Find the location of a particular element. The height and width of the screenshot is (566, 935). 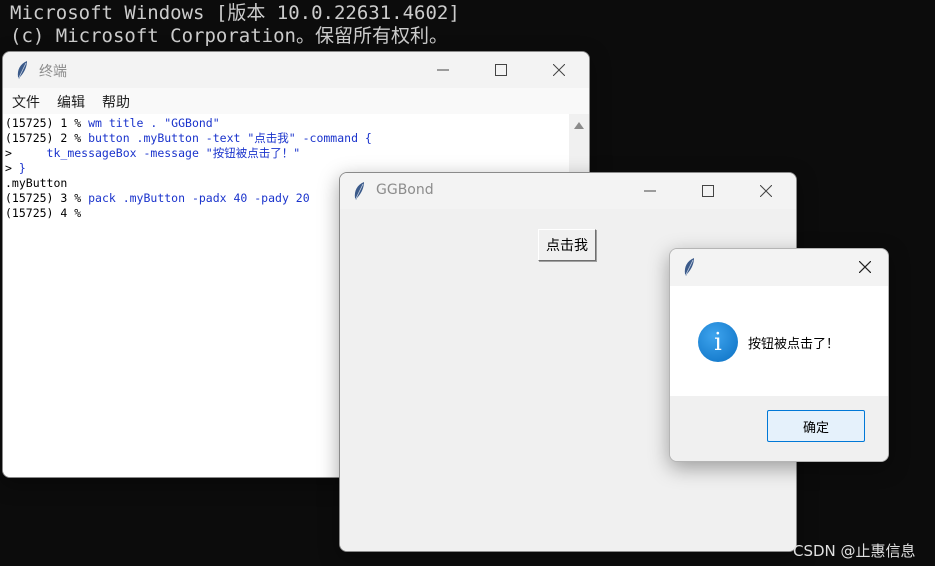

console-line-2: (c) Microsoft Corporation。保留所有权利。 is located at coordinates (229, 36).